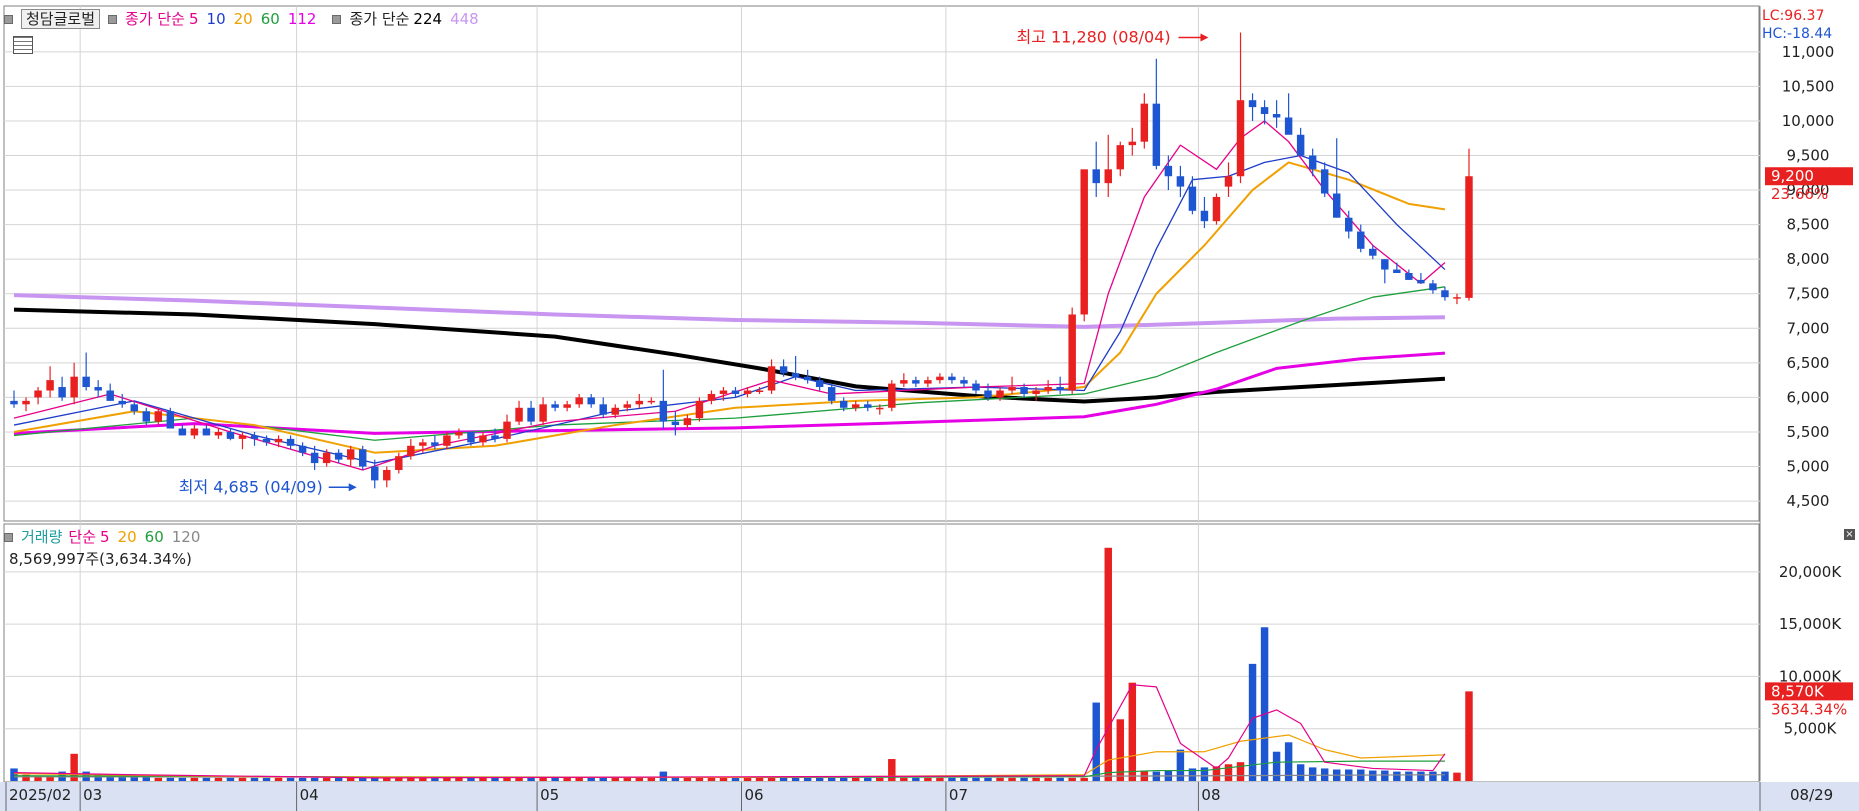 The height and width of the screenshot is (811, 1859). Describe the element at coordinates (127, 537) in the screenshot. I see `vol-ma-period-20: 20` at that location.